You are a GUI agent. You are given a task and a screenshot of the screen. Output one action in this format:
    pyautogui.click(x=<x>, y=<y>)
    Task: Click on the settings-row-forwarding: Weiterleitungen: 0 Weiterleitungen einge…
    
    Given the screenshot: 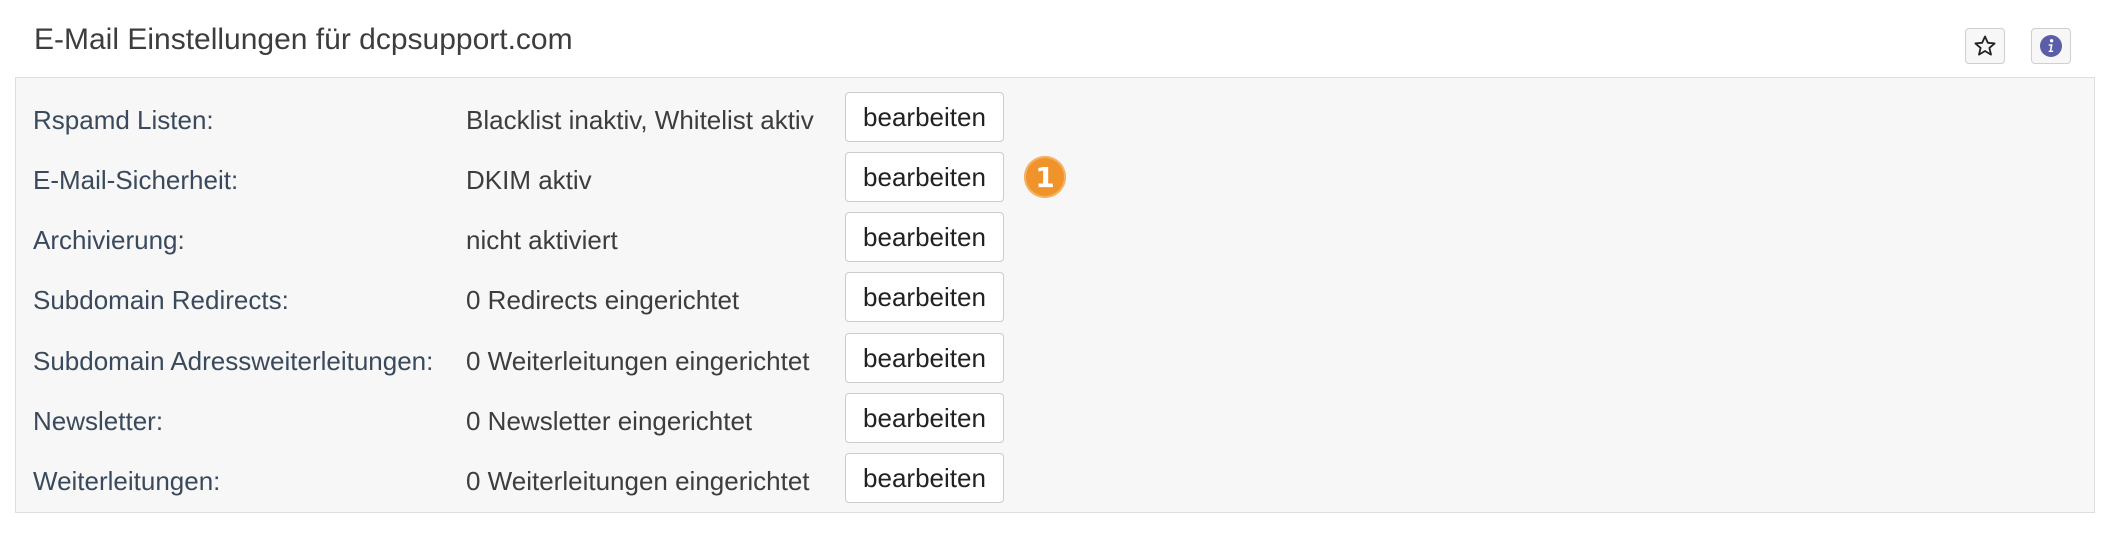 What is the action you would take?
    pyautogui.click(x=1055, y=479)
    